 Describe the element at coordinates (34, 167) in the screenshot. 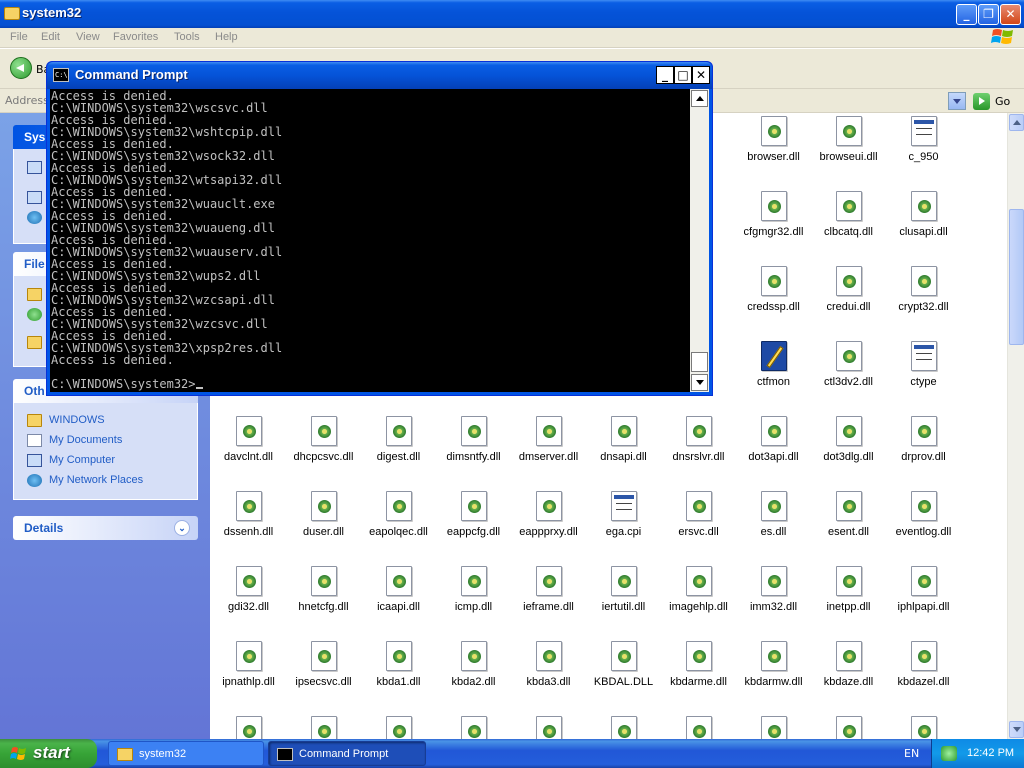

I see `view-info-icon` at that location.